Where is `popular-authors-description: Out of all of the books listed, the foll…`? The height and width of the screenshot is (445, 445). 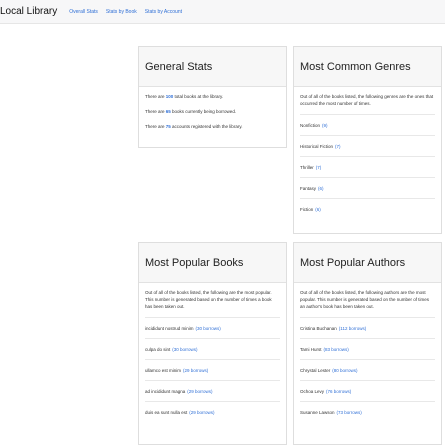
popular-authors-description: Out of all of the books listed, the foll… is located at coordinates (364, 299).